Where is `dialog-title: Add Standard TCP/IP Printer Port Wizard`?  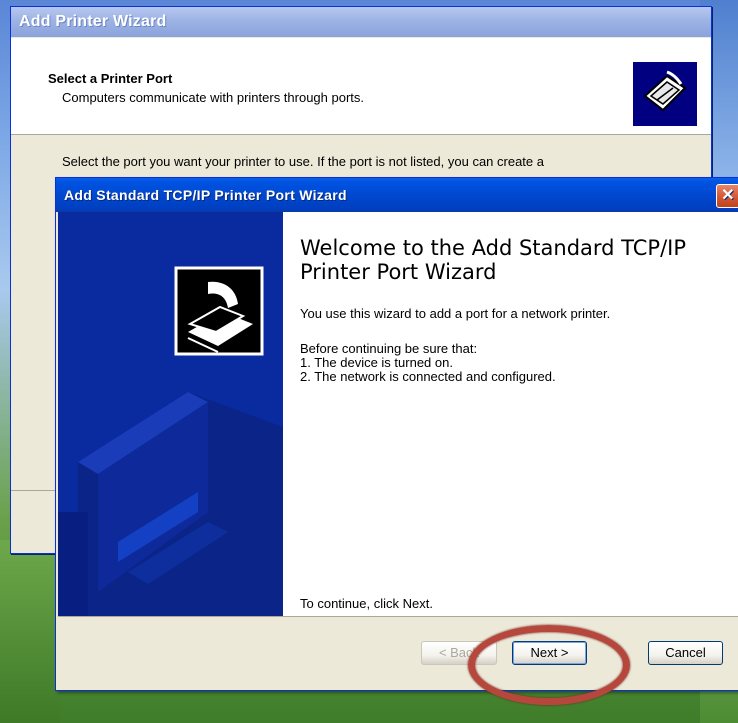 dialog-title: Add Standard TCP/IP Printer Port Wizard is located at coordinates (205, 195).